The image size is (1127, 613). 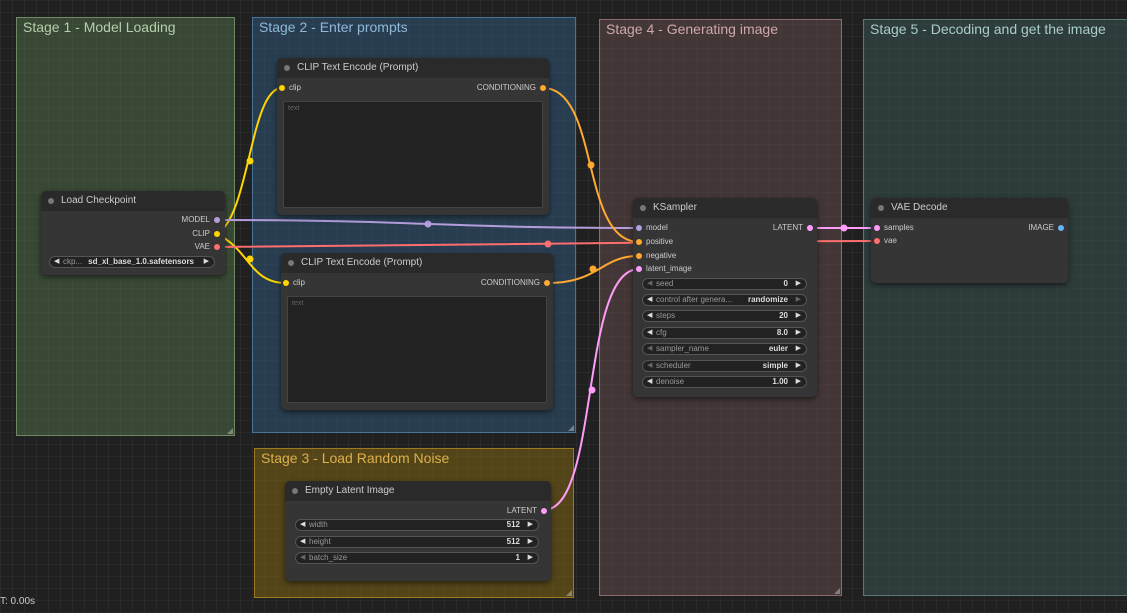 What do you see at coordinates (202, 246) in the screenshot?
I see `output-label: VAE` at bounding box center [202, 246].